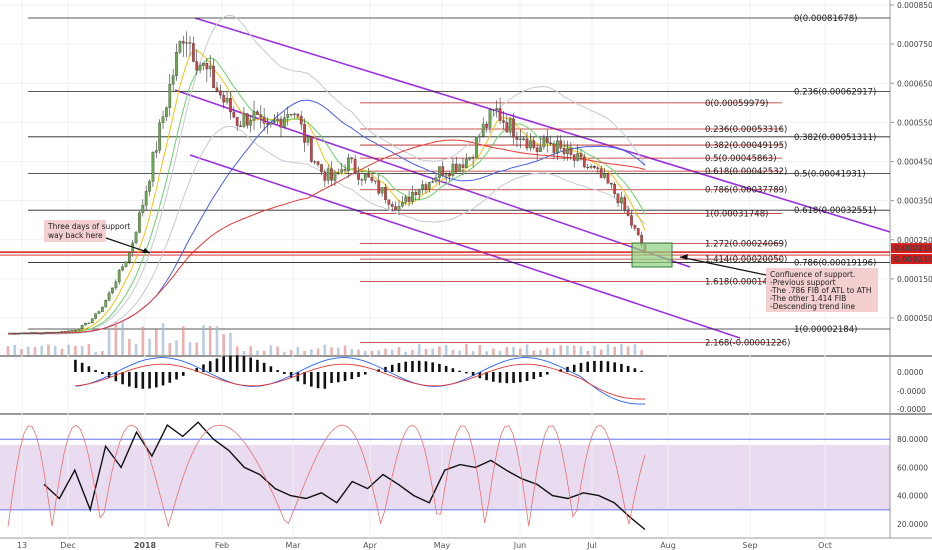  I want to click on price-tick-label-7: 0.00015000, so click(914, 279).